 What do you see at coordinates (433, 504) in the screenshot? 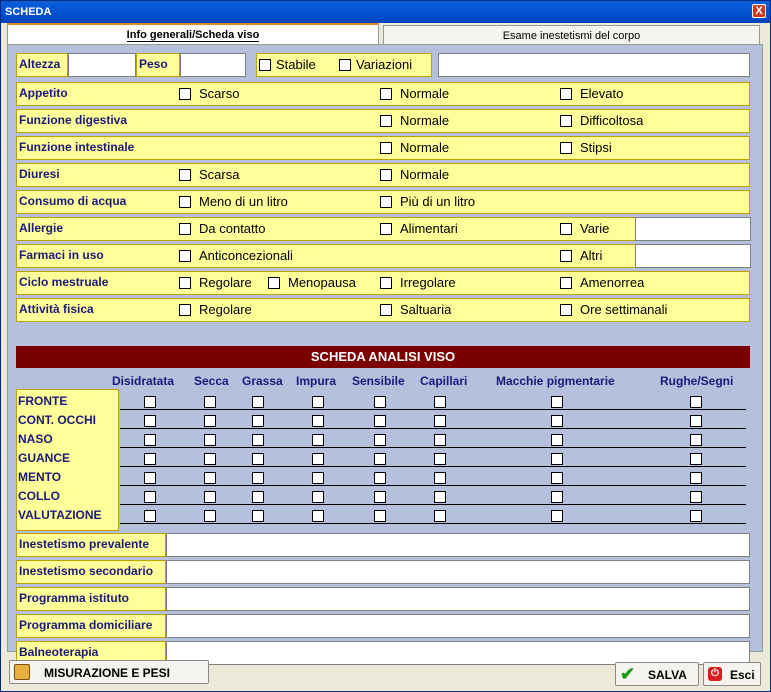
I see `row-divider` at bounding box center [433, 504].